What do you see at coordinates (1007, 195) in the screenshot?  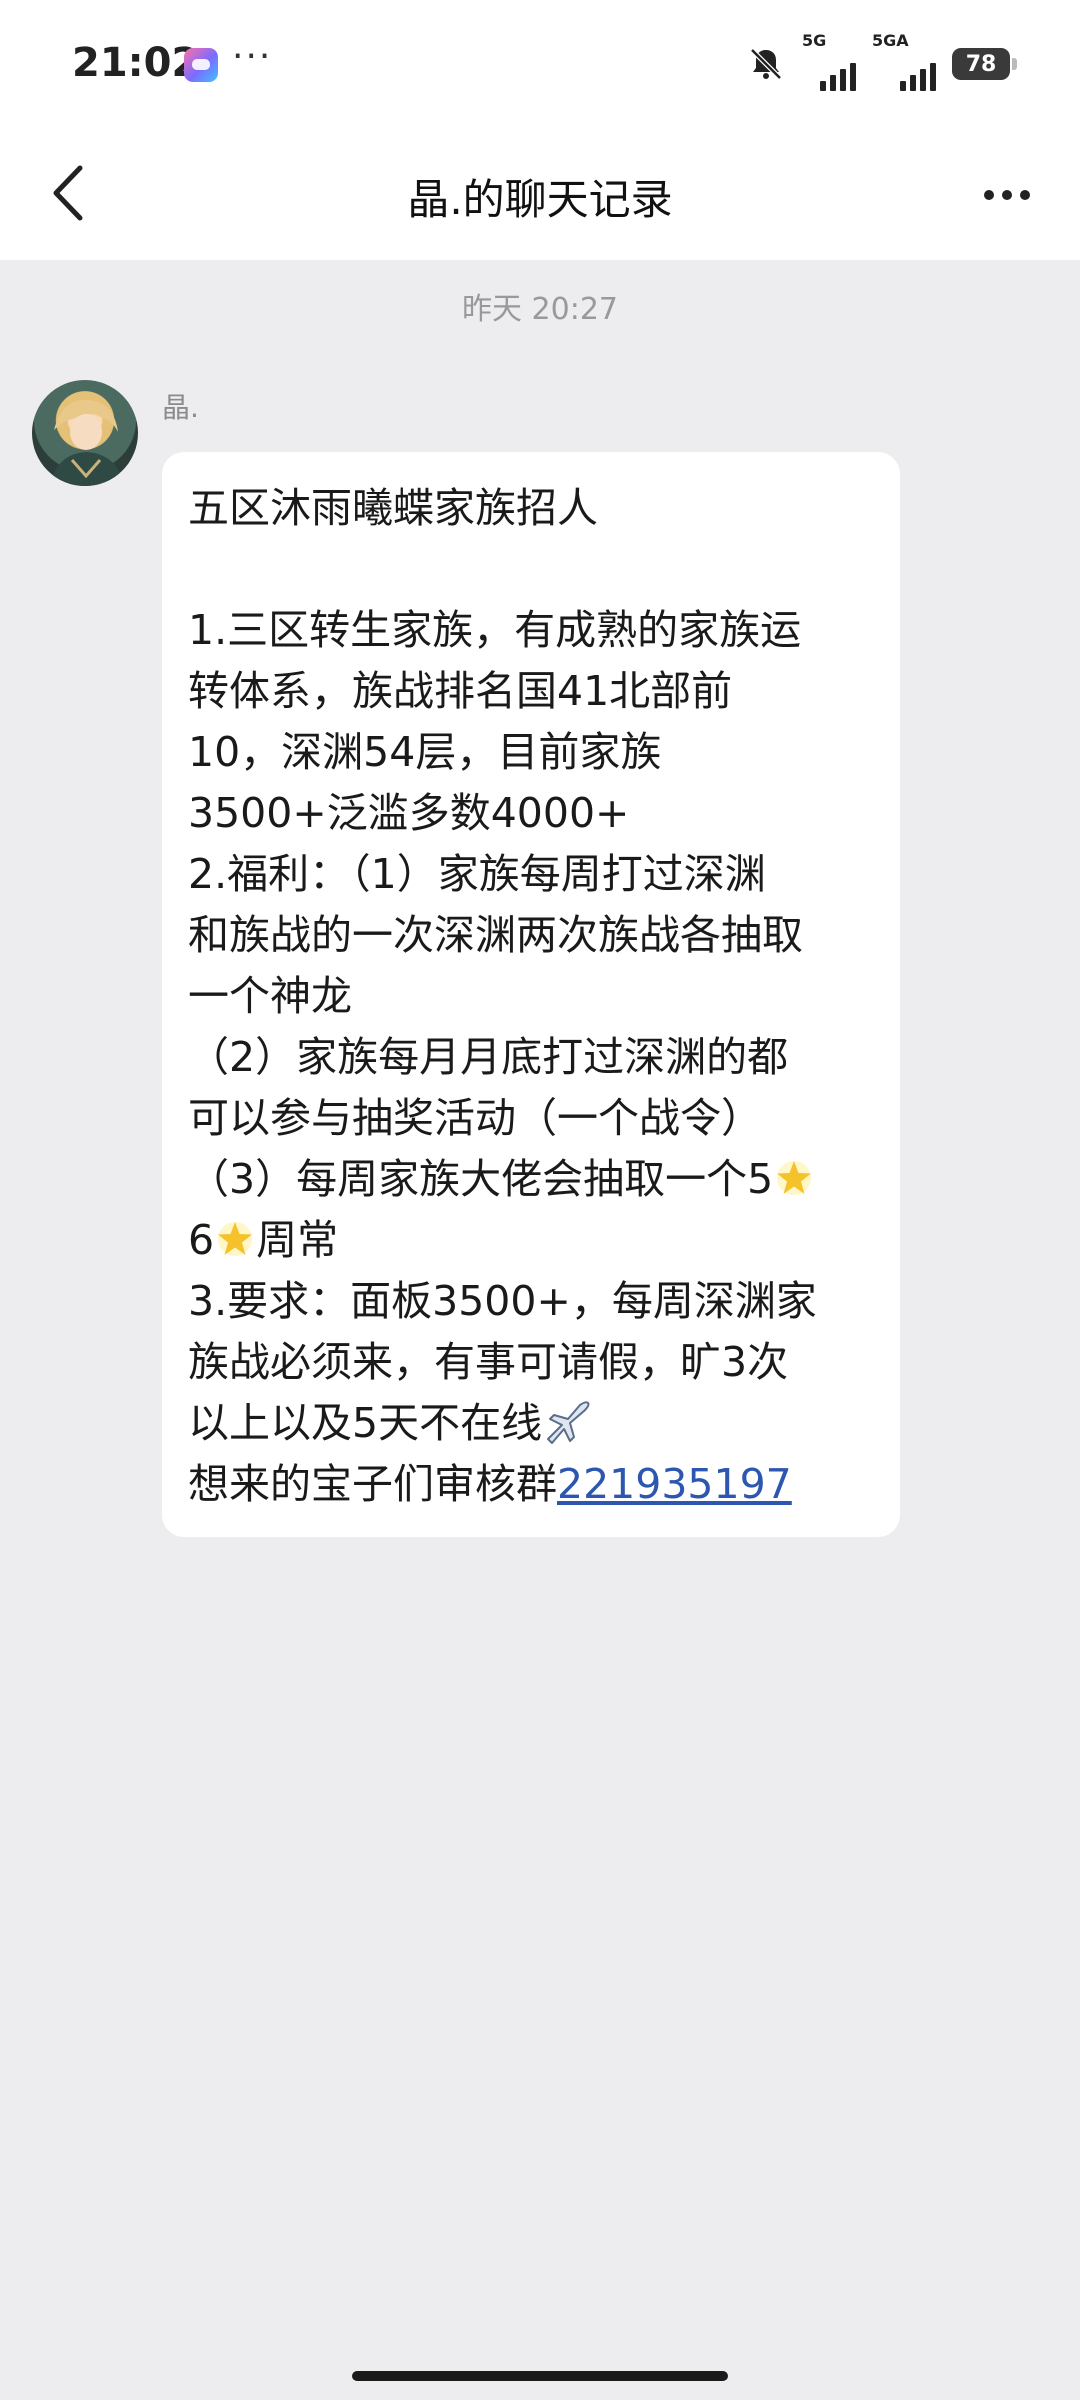 I see `more-options-button` at bounding box center [1007, 195].